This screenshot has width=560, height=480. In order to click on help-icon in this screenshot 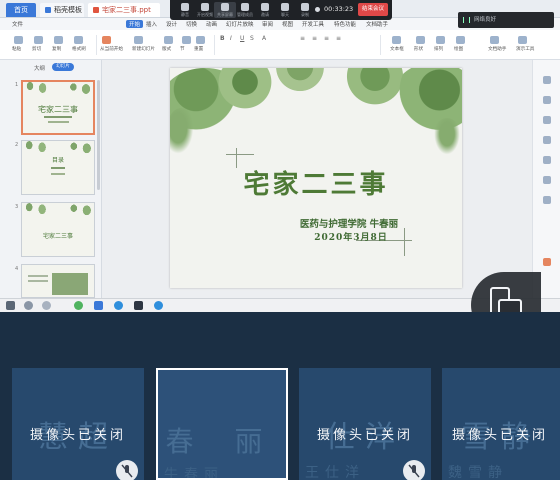, I will do `click(547, 200)`.